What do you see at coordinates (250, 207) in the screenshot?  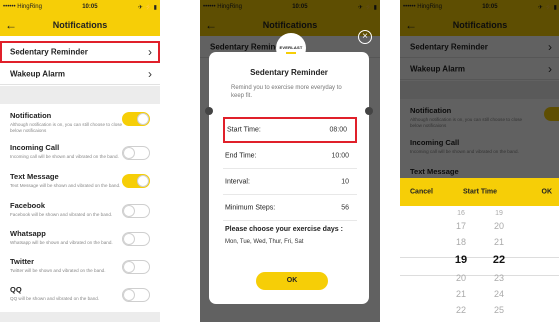 I see `minimum-steps-label: Minimum Steps:` at bounding box center [250, 207].